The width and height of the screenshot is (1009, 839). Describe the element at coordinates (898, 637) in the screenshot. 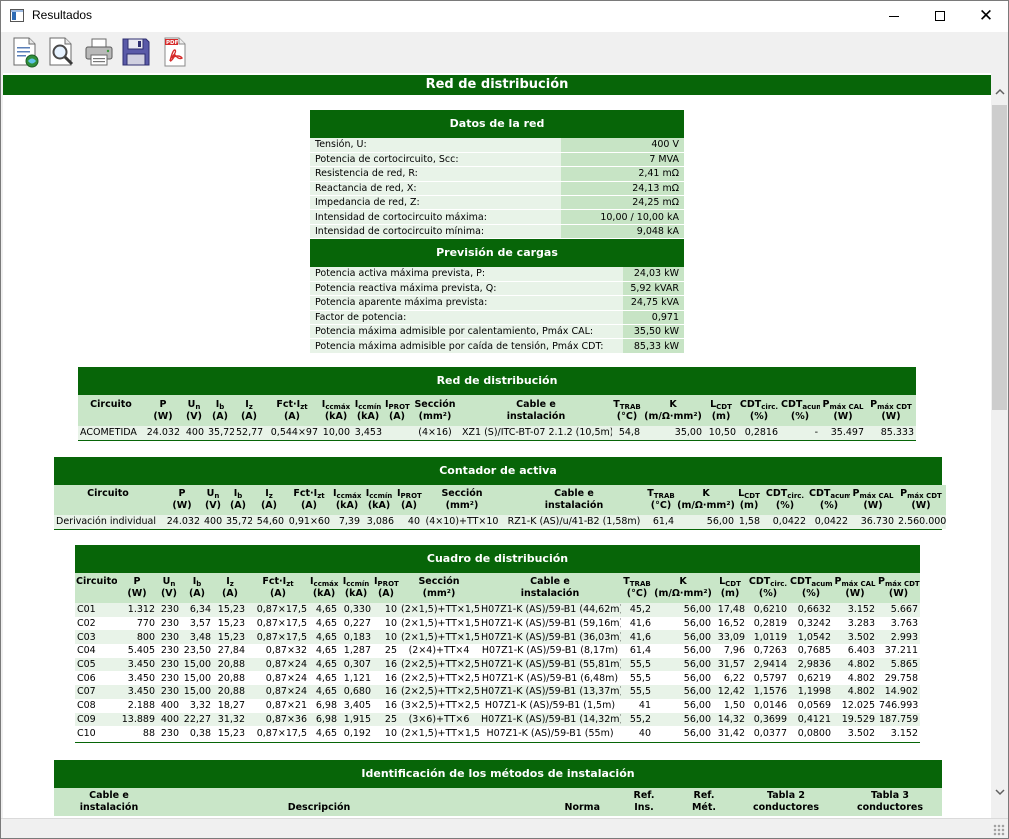

I see `cell-pcdt: 2.993` at that location.